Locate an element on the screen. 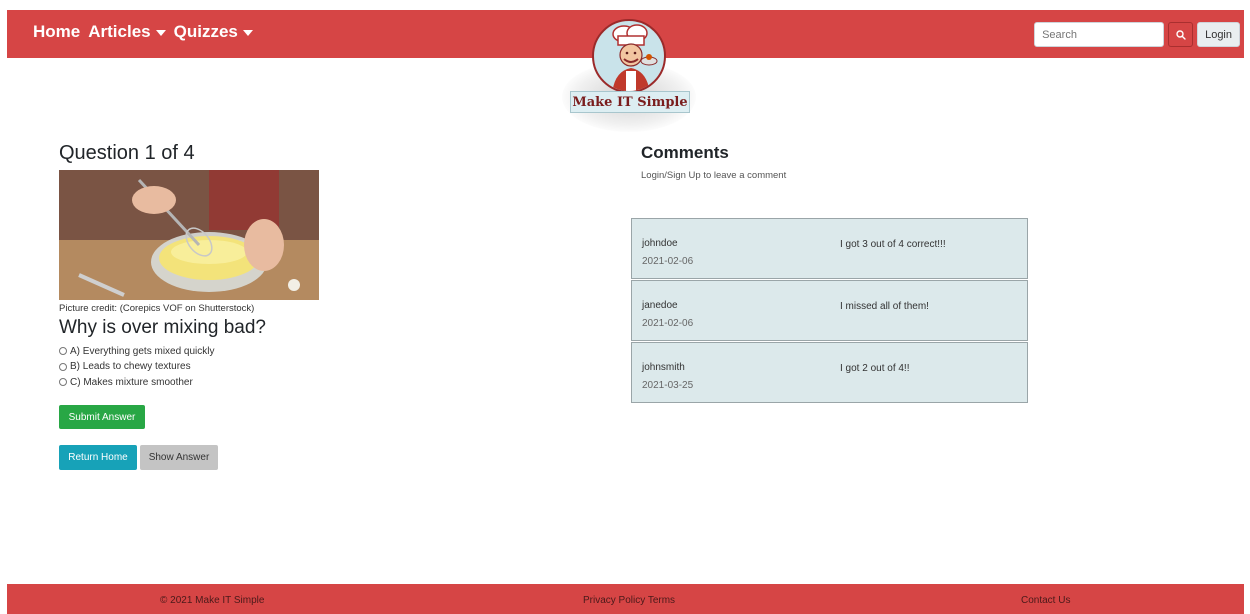 Image resolution: width=1250 pixels, height=614 pixels. nav-links: Home Articles Quizzes is located at coordinates (143, 32).